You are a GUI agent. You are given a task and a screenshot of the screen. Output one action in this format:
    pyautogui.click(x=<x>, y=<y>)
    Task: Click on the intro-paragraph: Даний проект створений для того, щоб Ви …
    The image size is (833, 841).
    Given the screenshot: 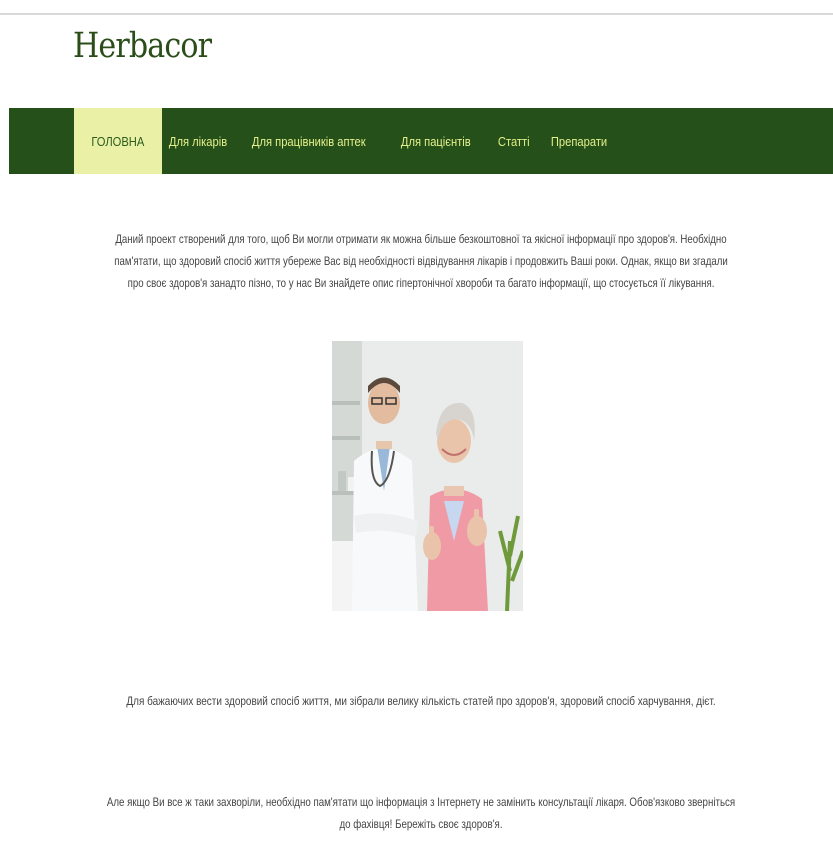 What is the action you would take?
    pyautogui.click(x=421, y=261)
    